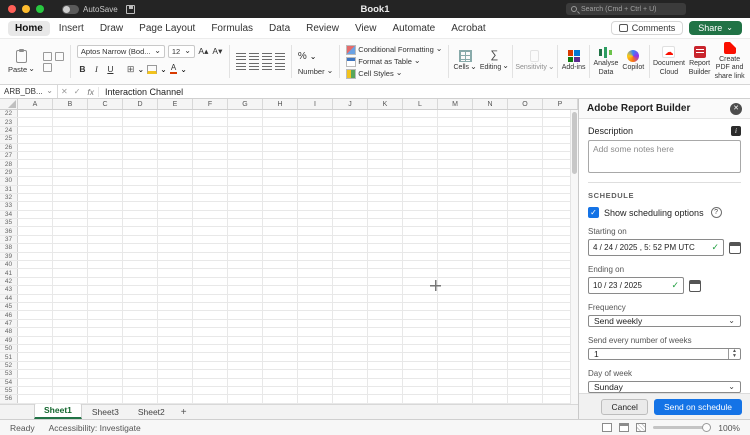 The height and width of the screenshot is (435, 750). Describe the element at coordinates (141, 92) in the screenshot. I see `formula-content: Interaction Channel` at that location.